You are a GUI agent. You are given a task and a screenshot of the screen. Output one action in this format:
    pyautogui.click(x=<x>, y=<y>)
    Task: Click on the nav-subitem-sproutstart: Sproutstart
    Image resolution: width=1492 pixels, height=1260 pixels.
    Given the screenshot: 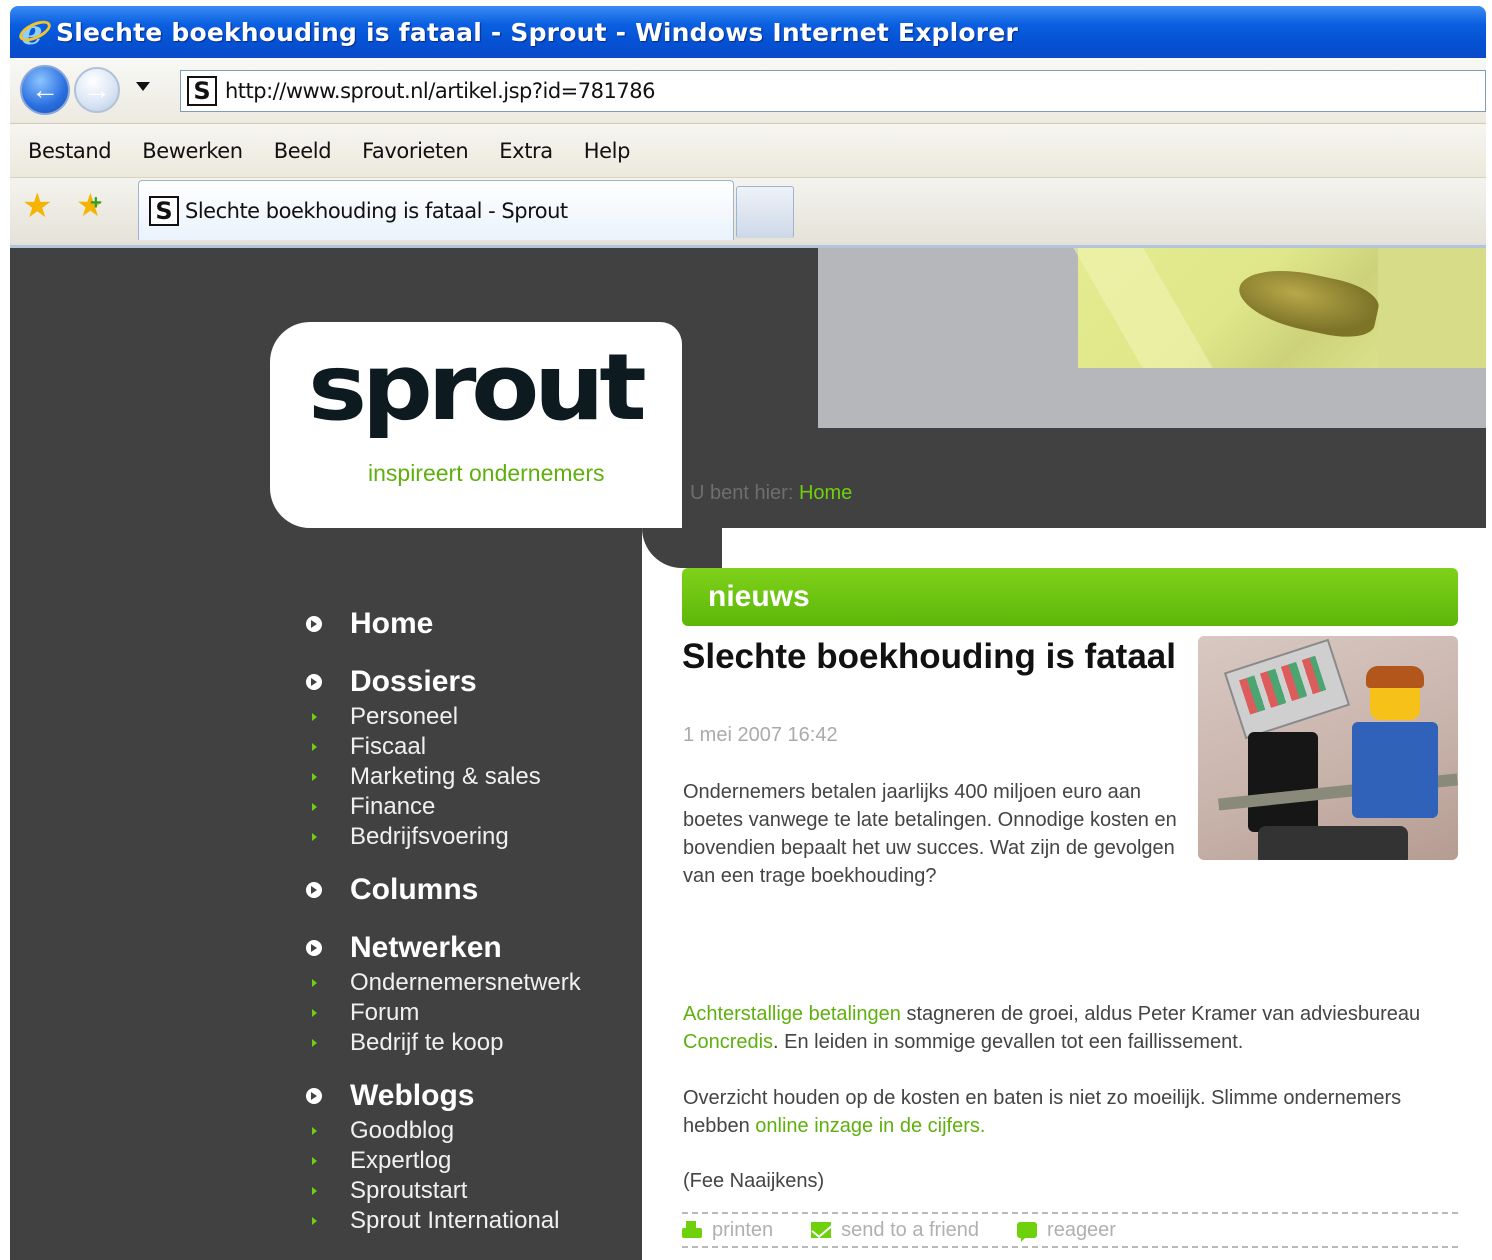 What is the action you would take?
    pyautogui.click(x=443, y=1191)
    